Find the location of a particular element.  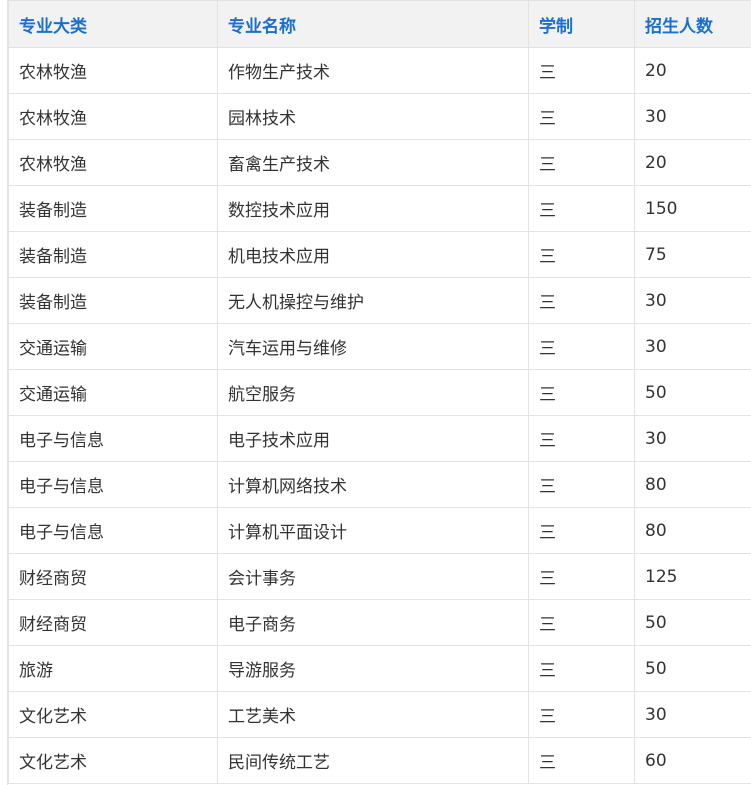

table-row: 装备制造 机电技术应用三 75 is located at coordinates (379, 254).